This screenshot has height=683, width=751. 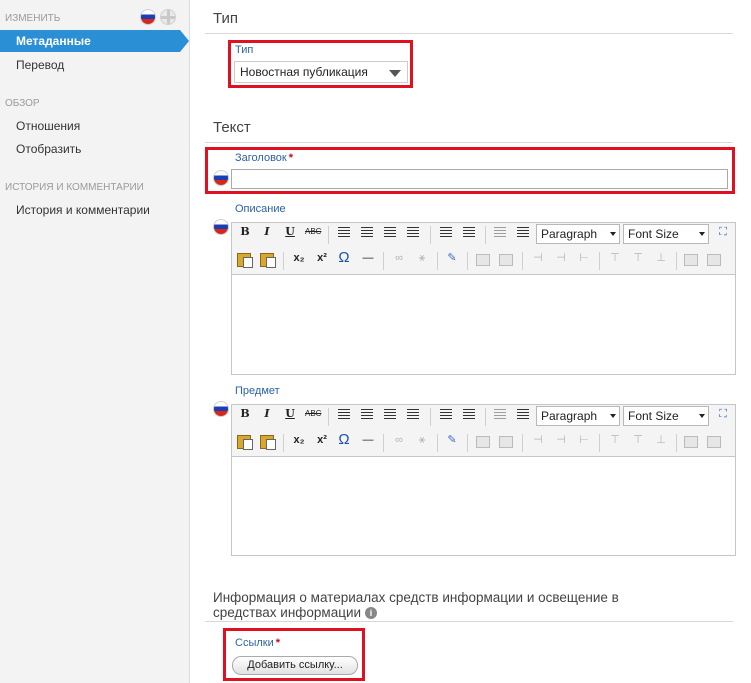 I want to click on type-section-divider, so click(x=469, y=33).